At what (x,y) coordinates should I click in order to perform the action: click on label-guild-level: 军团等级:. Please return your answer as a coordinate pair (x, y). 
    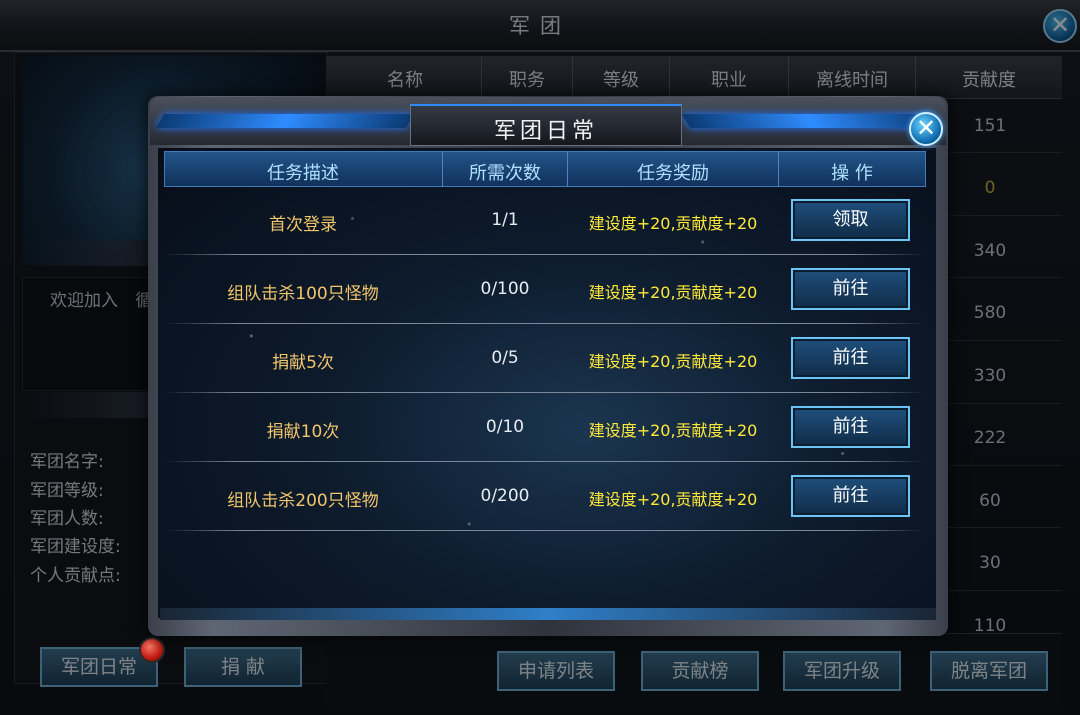
    Looking at the image, I should click on (67, 491).